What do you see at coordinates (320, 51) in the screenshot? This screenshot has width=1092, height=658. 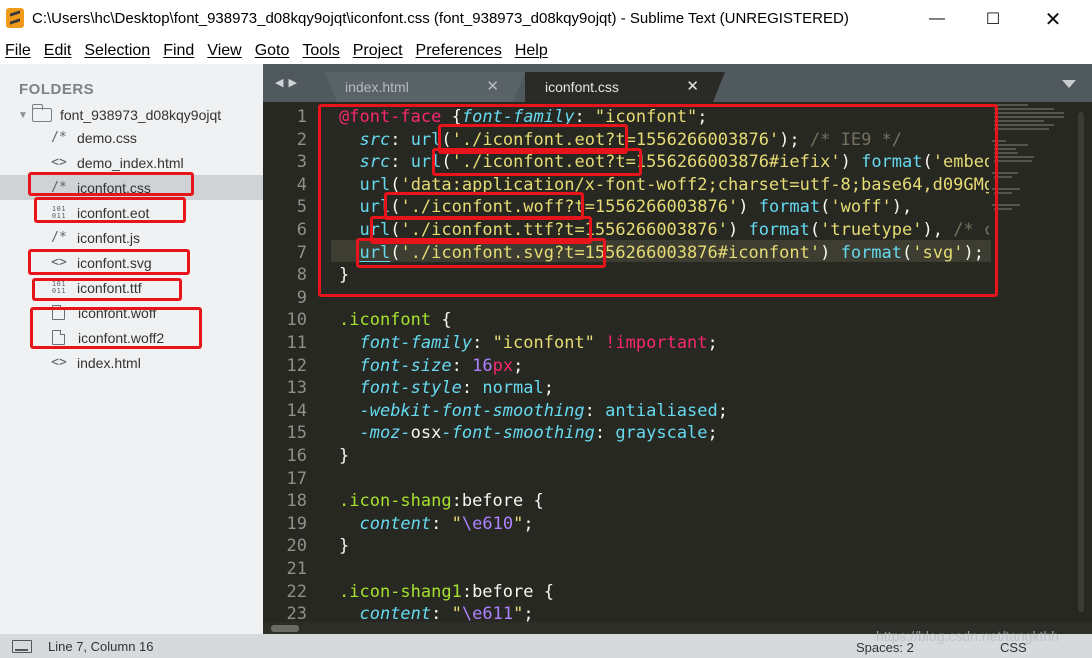 I see `menu-tools: Tools` at bounding box center [320, 51].